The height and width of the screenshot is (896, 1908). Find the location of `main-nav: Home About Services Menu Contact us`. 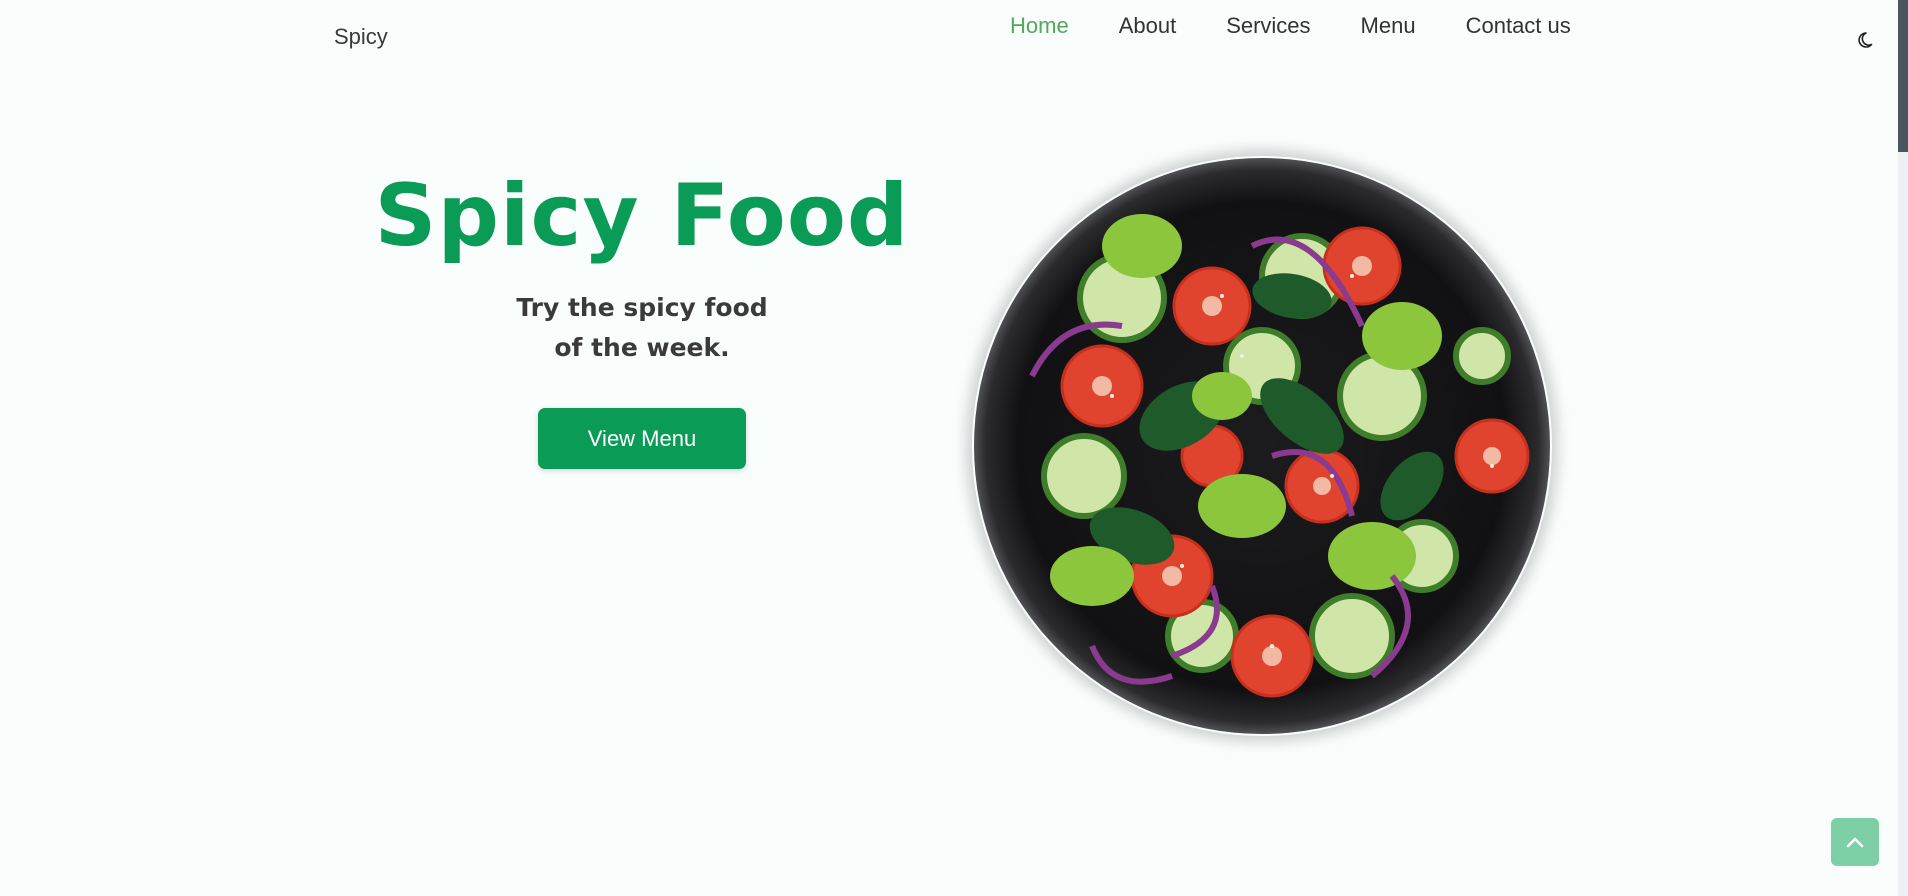

main-nav: Home About Services Menu Contact us is located at coordinates (1290, 26).